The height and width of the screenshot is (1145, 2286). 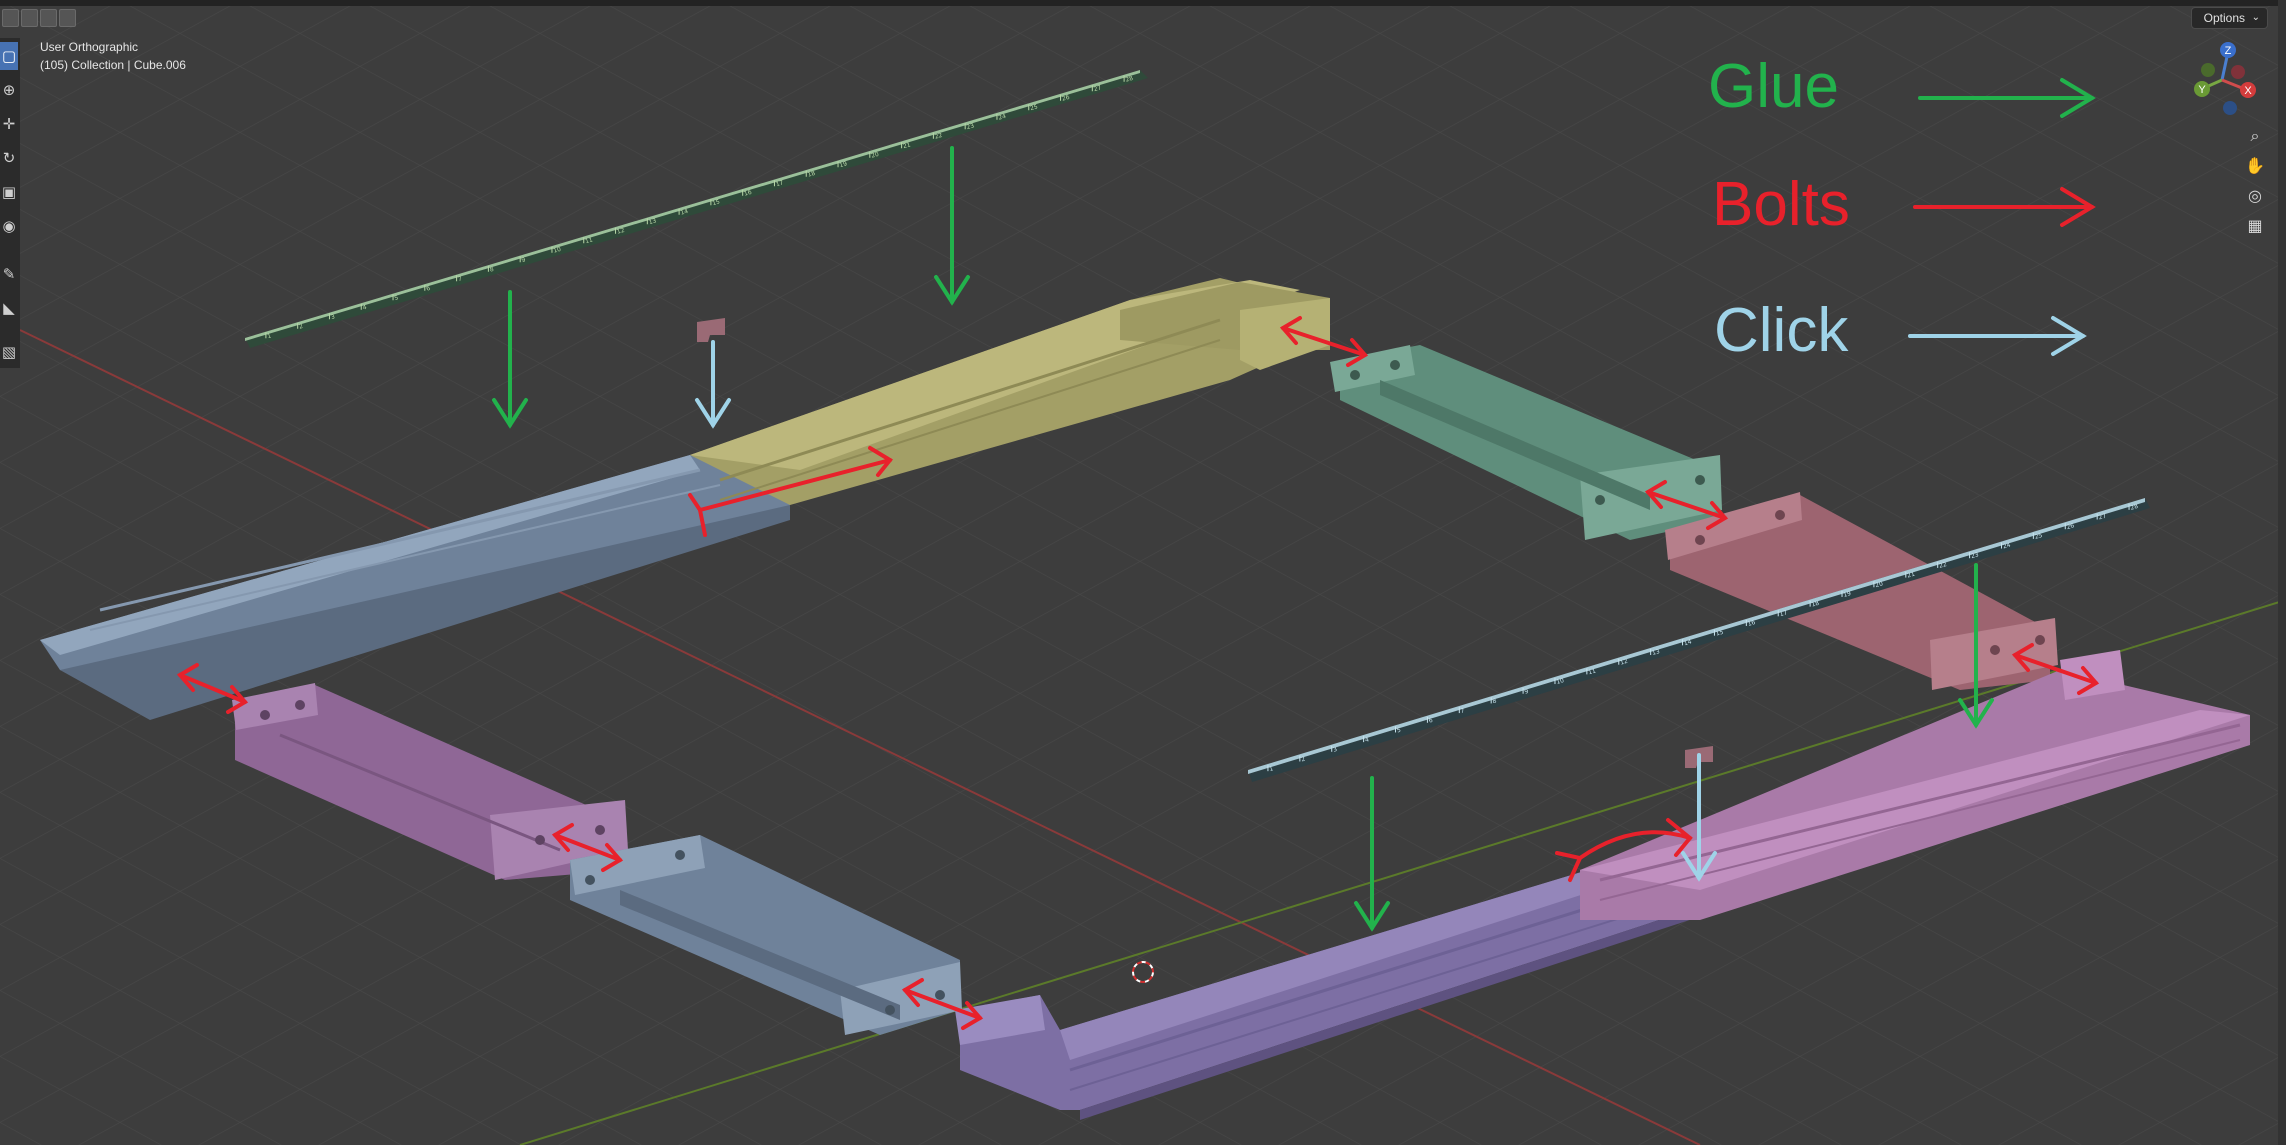 I want to click on transform-icon: ◉, so click(x=9, y=226).